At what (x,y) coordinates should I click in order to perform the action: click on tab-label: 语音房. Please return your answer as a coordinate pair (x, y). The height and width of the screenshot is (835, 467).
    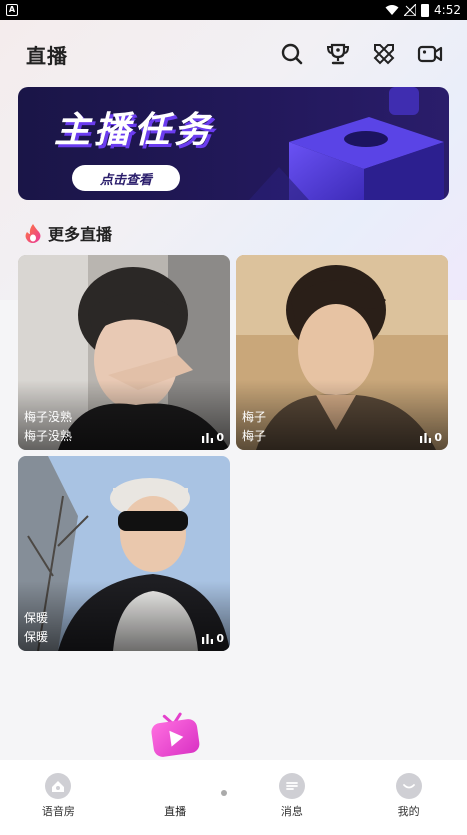
    Looking at the image, I should click on (58, 811).